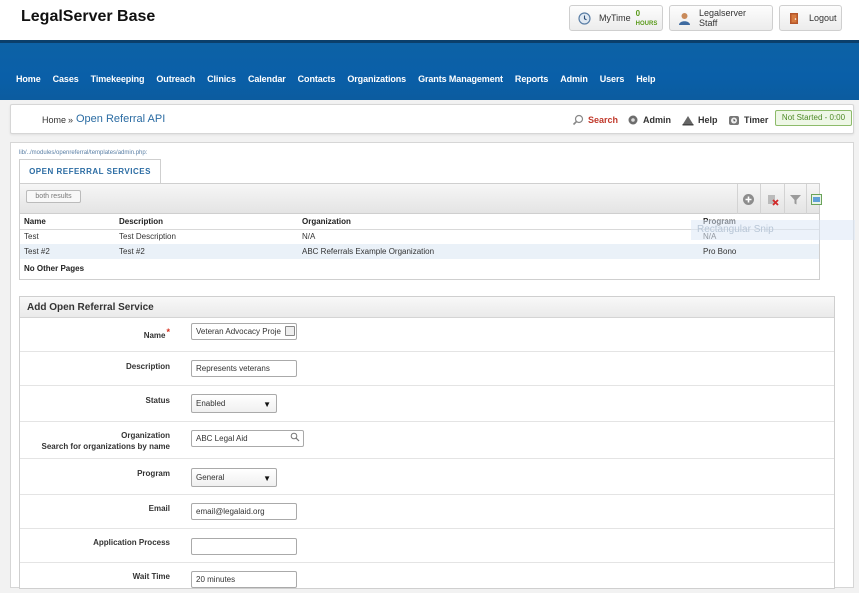  Describe the element at coordinates (54, 120) in the screenshot. I see `breadcrumb-home: Home` at that location.